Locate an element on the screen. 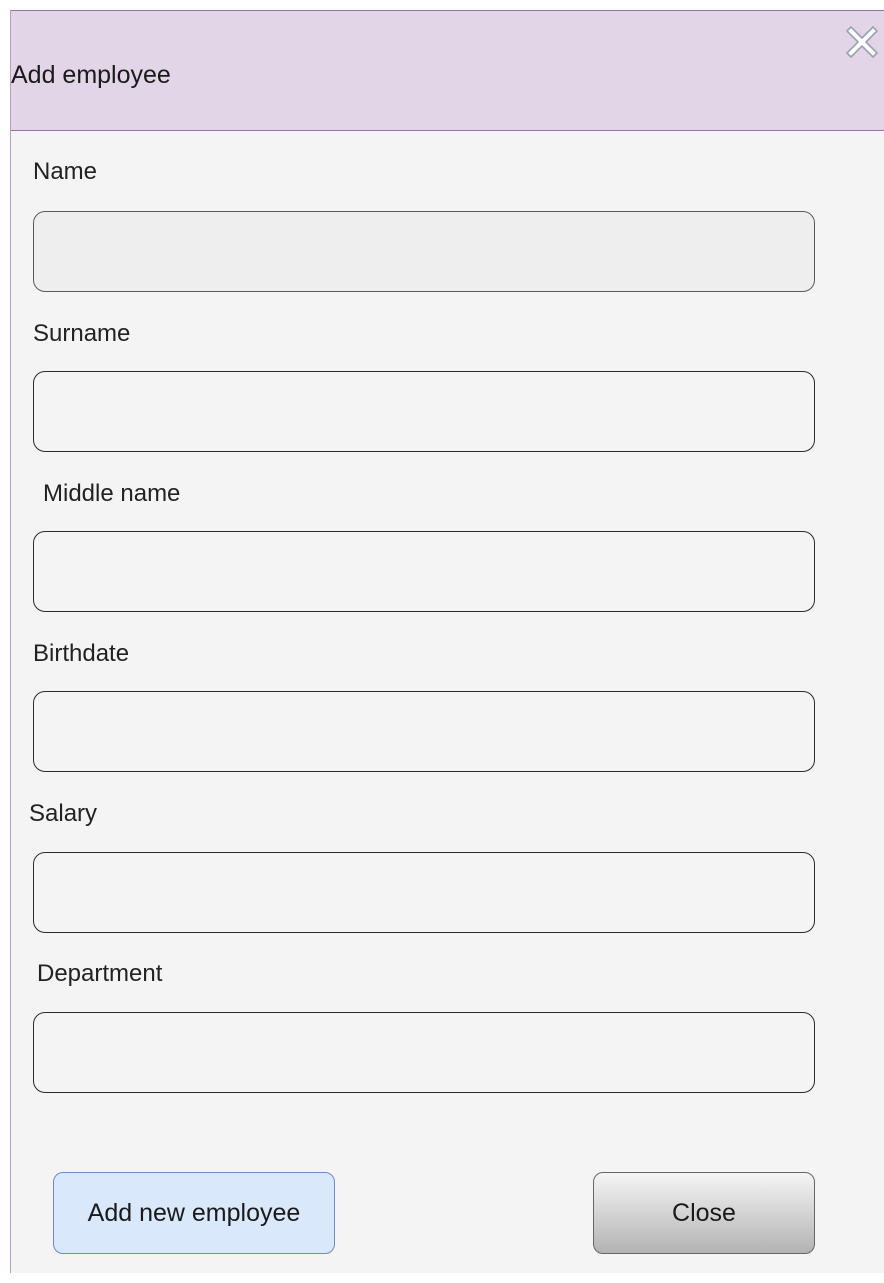  name-field is located at coordinates (424, 251).